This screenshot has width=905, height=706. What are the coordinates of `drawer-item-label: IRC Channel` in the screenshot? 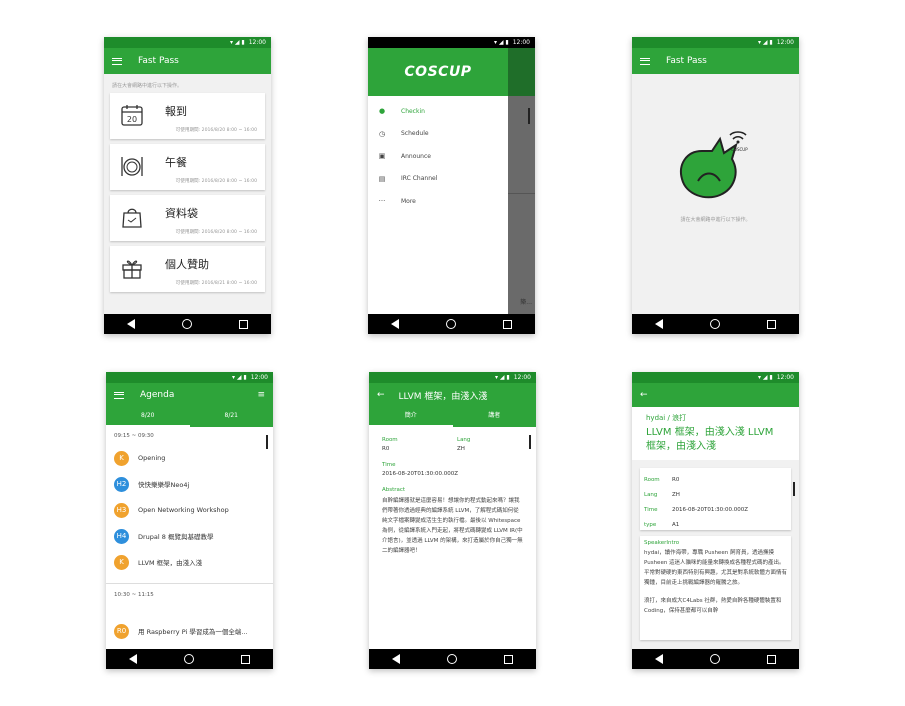 It's located at (419, 179).